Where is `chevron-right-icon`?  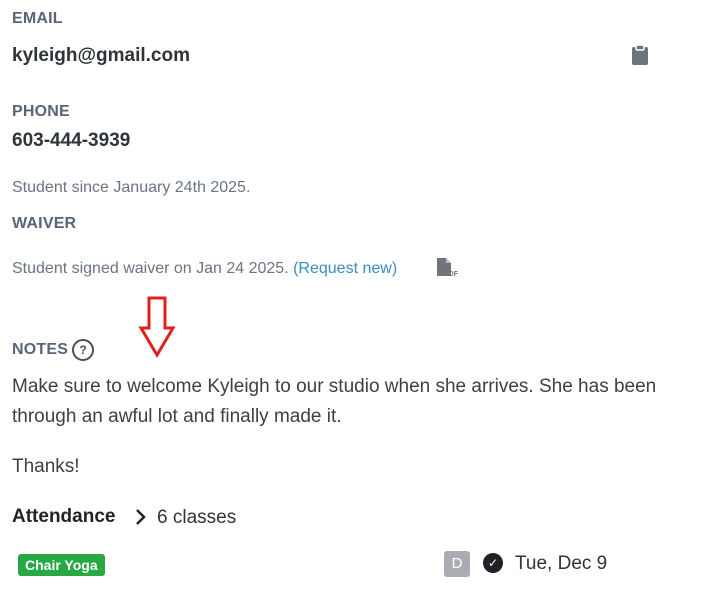
chevron-right-icon is located at coordinates (141, 517).